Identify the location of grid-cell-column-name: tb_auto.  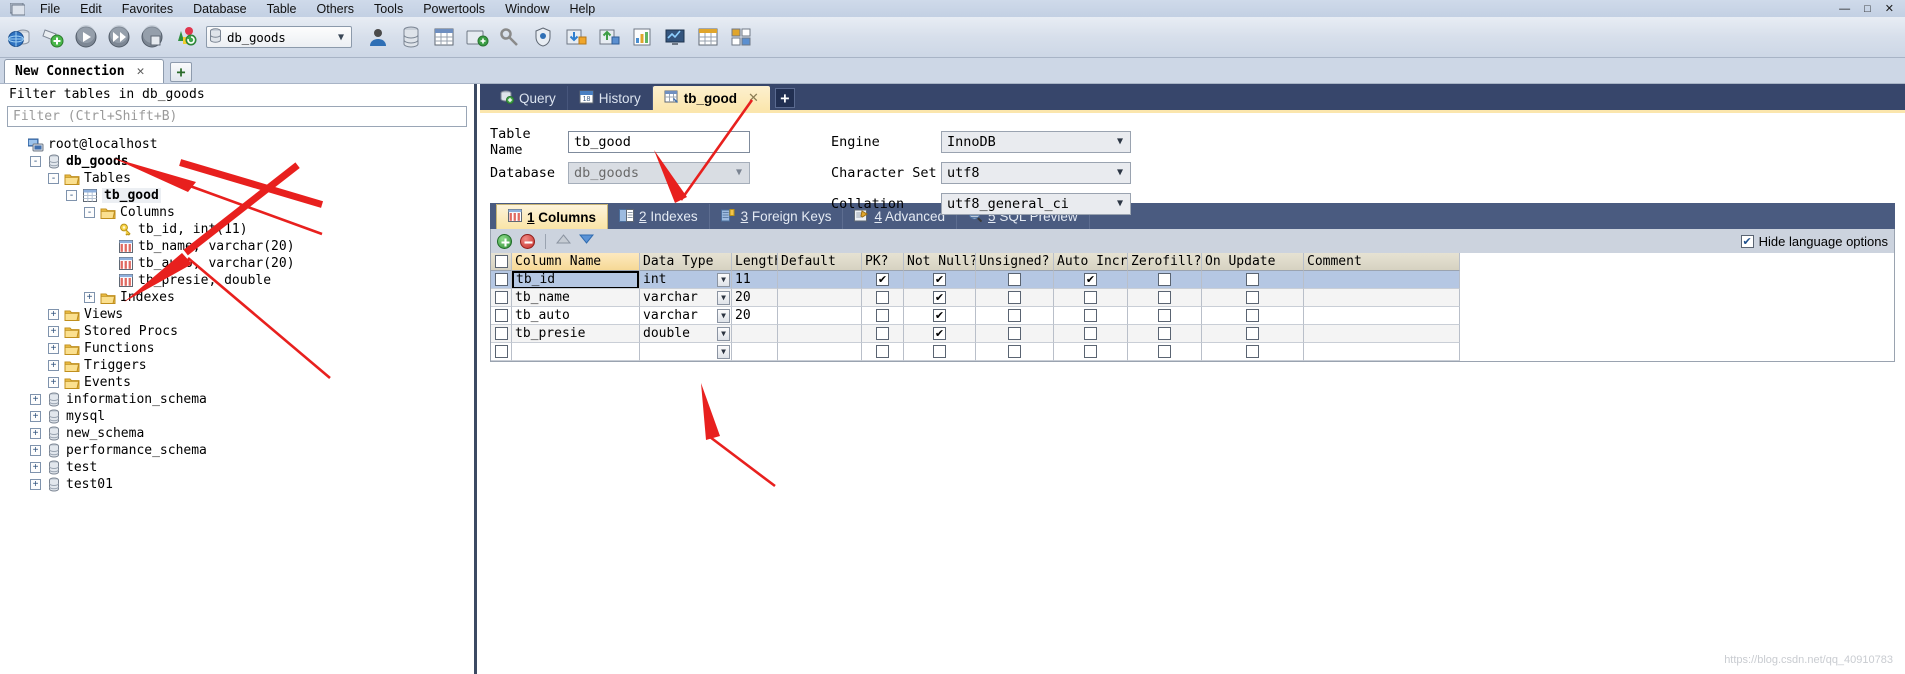
(576, 316).